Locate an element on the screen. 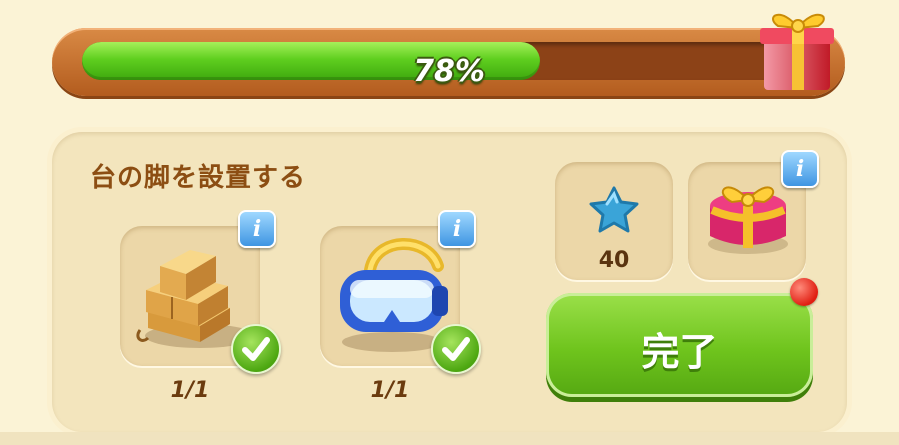  complete-button: 完了 is located at coordinates (679, 345).